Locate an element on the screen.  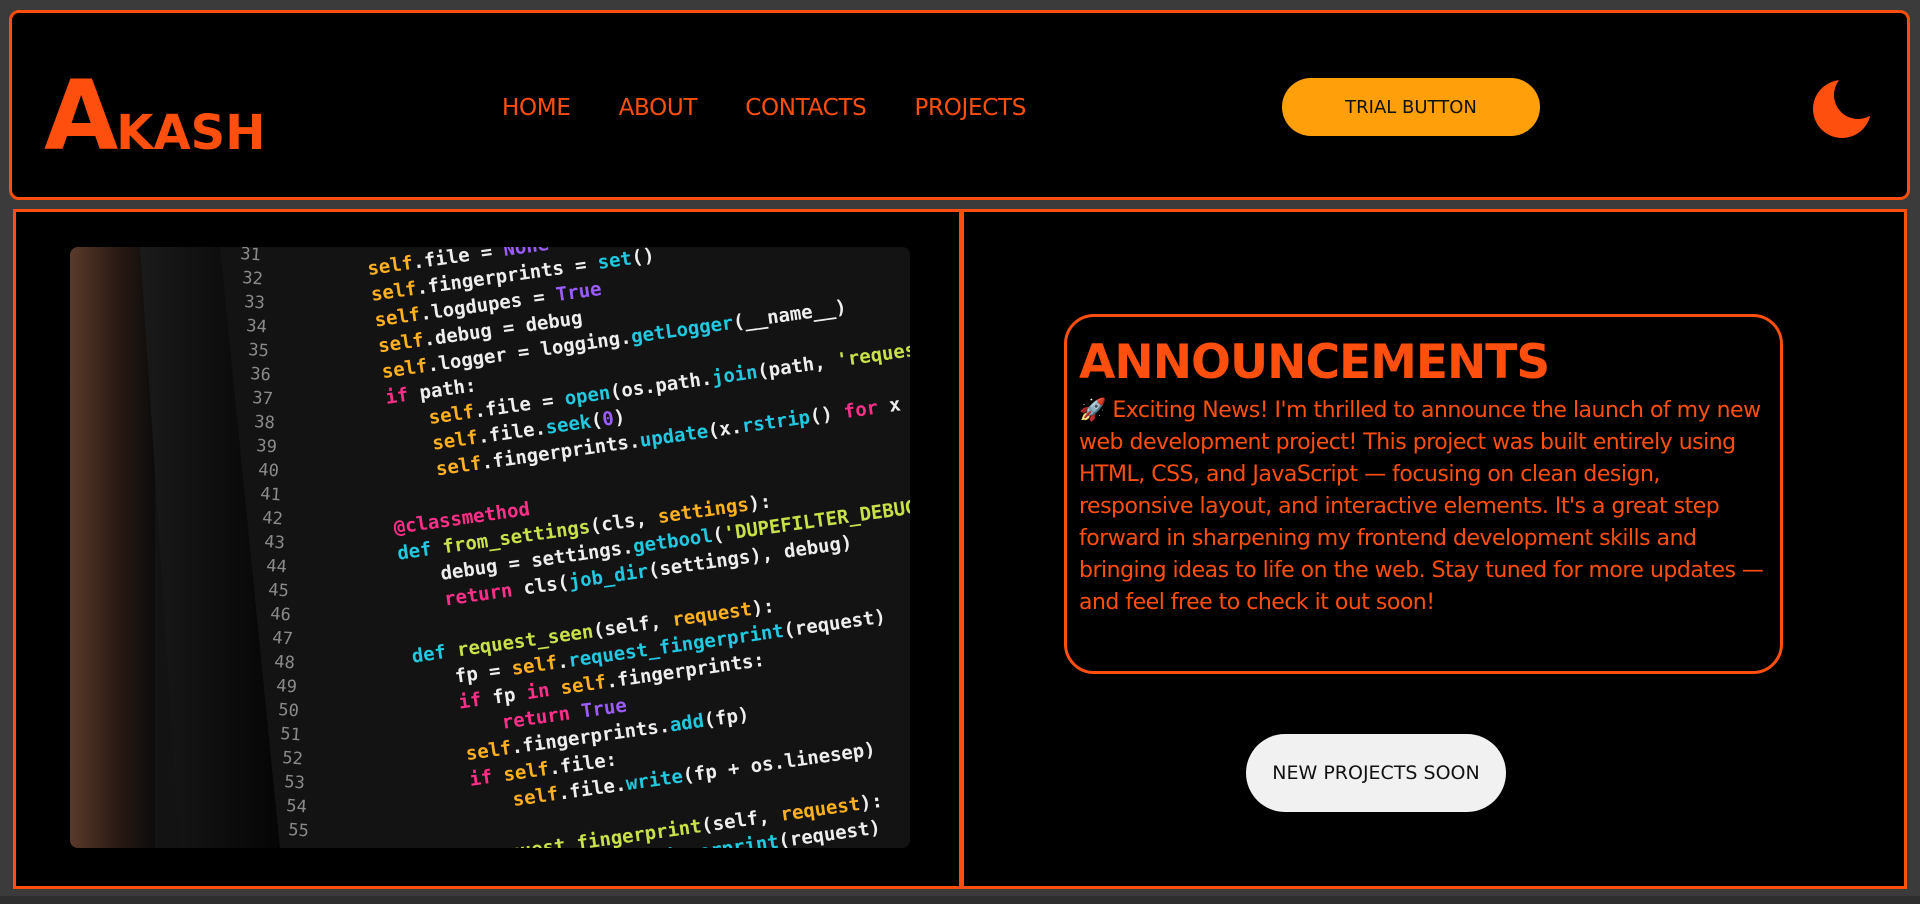
svg-text: 49 is located at coordinates (287, 686).